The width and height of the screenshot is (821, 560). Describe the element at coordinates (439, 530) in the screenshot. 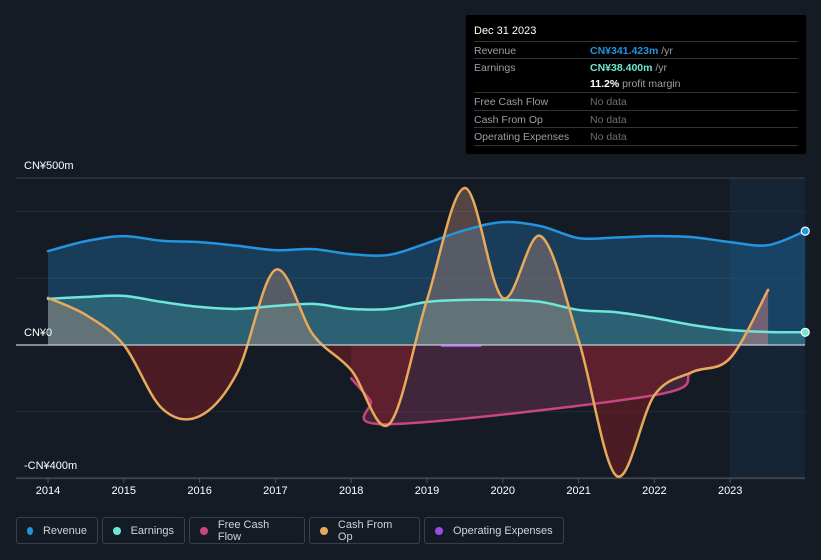

I see `operating-expenses-dot-icon` at that location.